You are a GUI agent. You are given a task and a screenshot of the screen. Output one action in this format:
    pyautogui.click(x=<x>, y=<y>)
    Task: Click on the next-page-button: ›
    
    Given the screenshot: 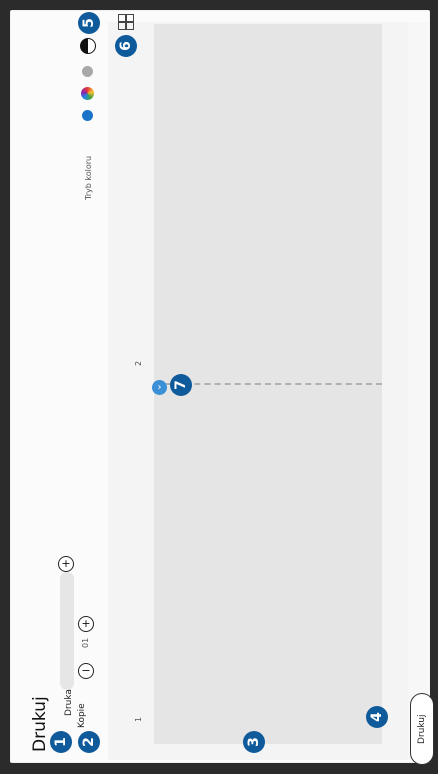 What is the action you would take?
    pyautogui.click(x=159, y=387)
    